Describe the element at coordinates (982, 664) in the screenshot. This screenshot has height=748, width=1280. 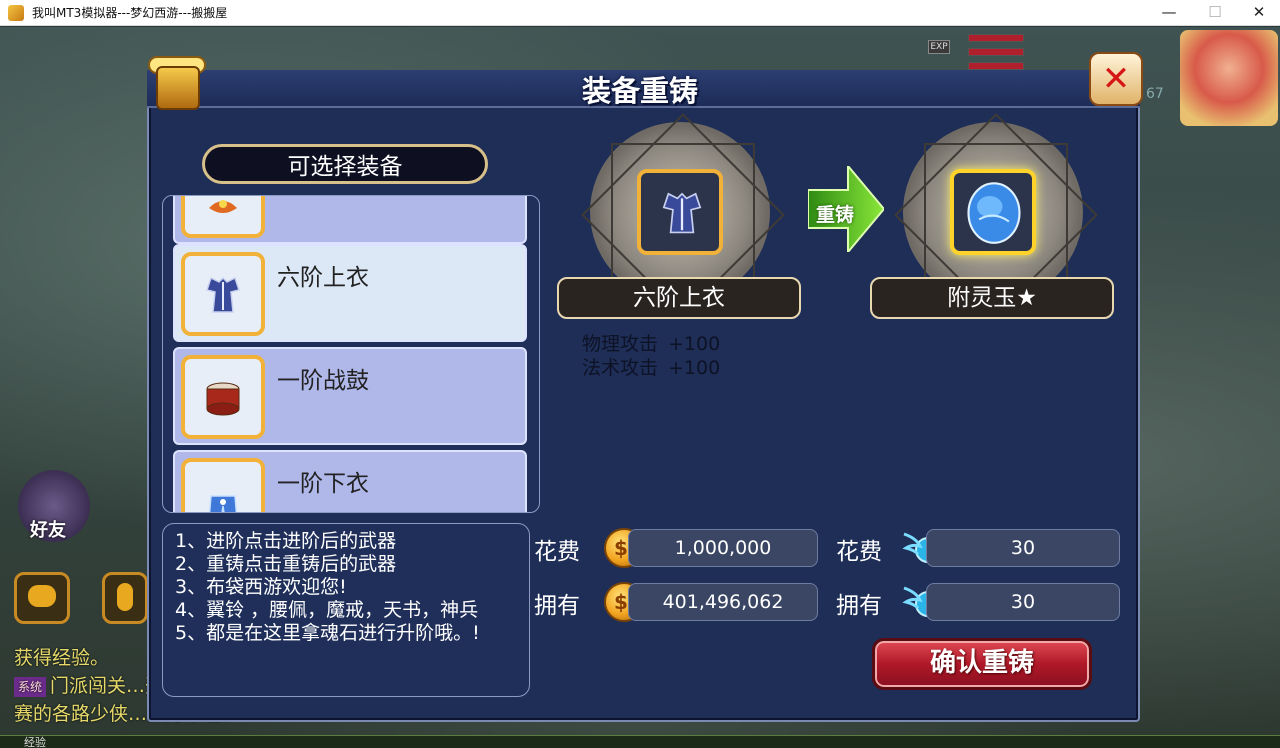
I see `confirm-reforge-button: 确认重铸` at that location.